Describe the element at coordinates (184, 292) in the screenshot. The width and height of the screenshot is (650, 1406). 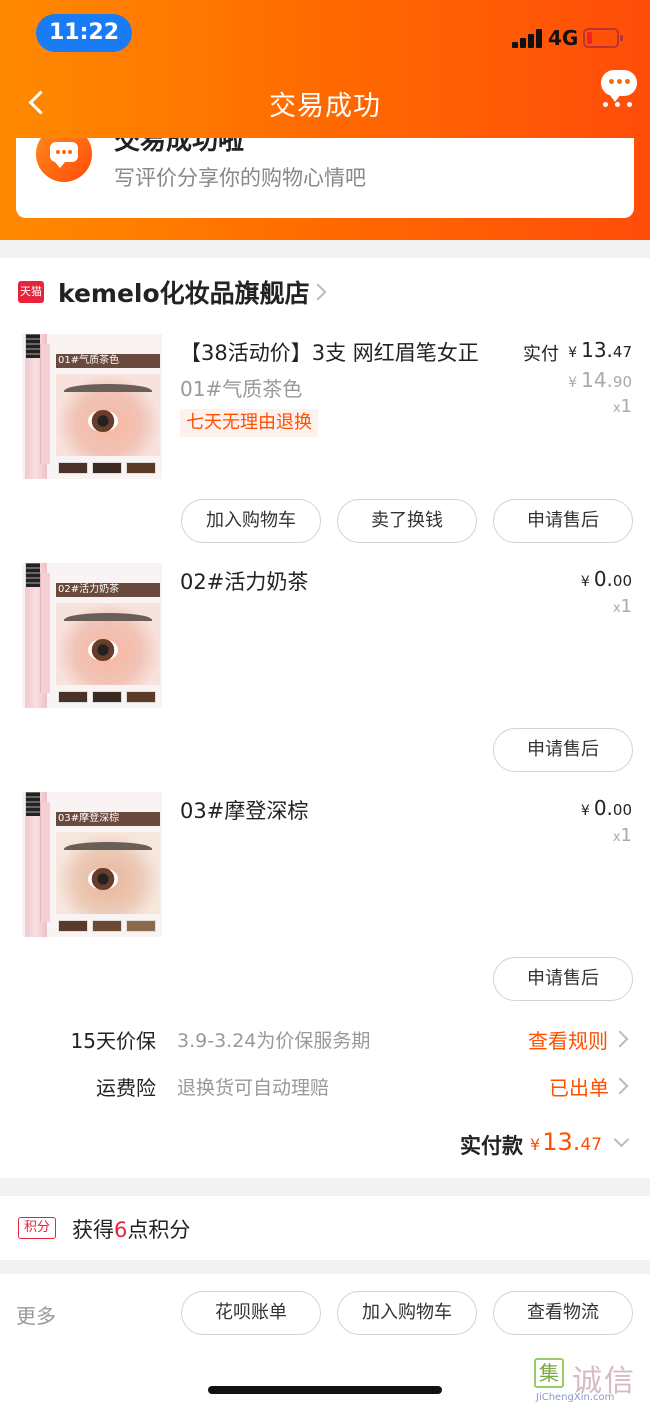
I see `shop-name: kemelo化妆品旗舰店` at that location.